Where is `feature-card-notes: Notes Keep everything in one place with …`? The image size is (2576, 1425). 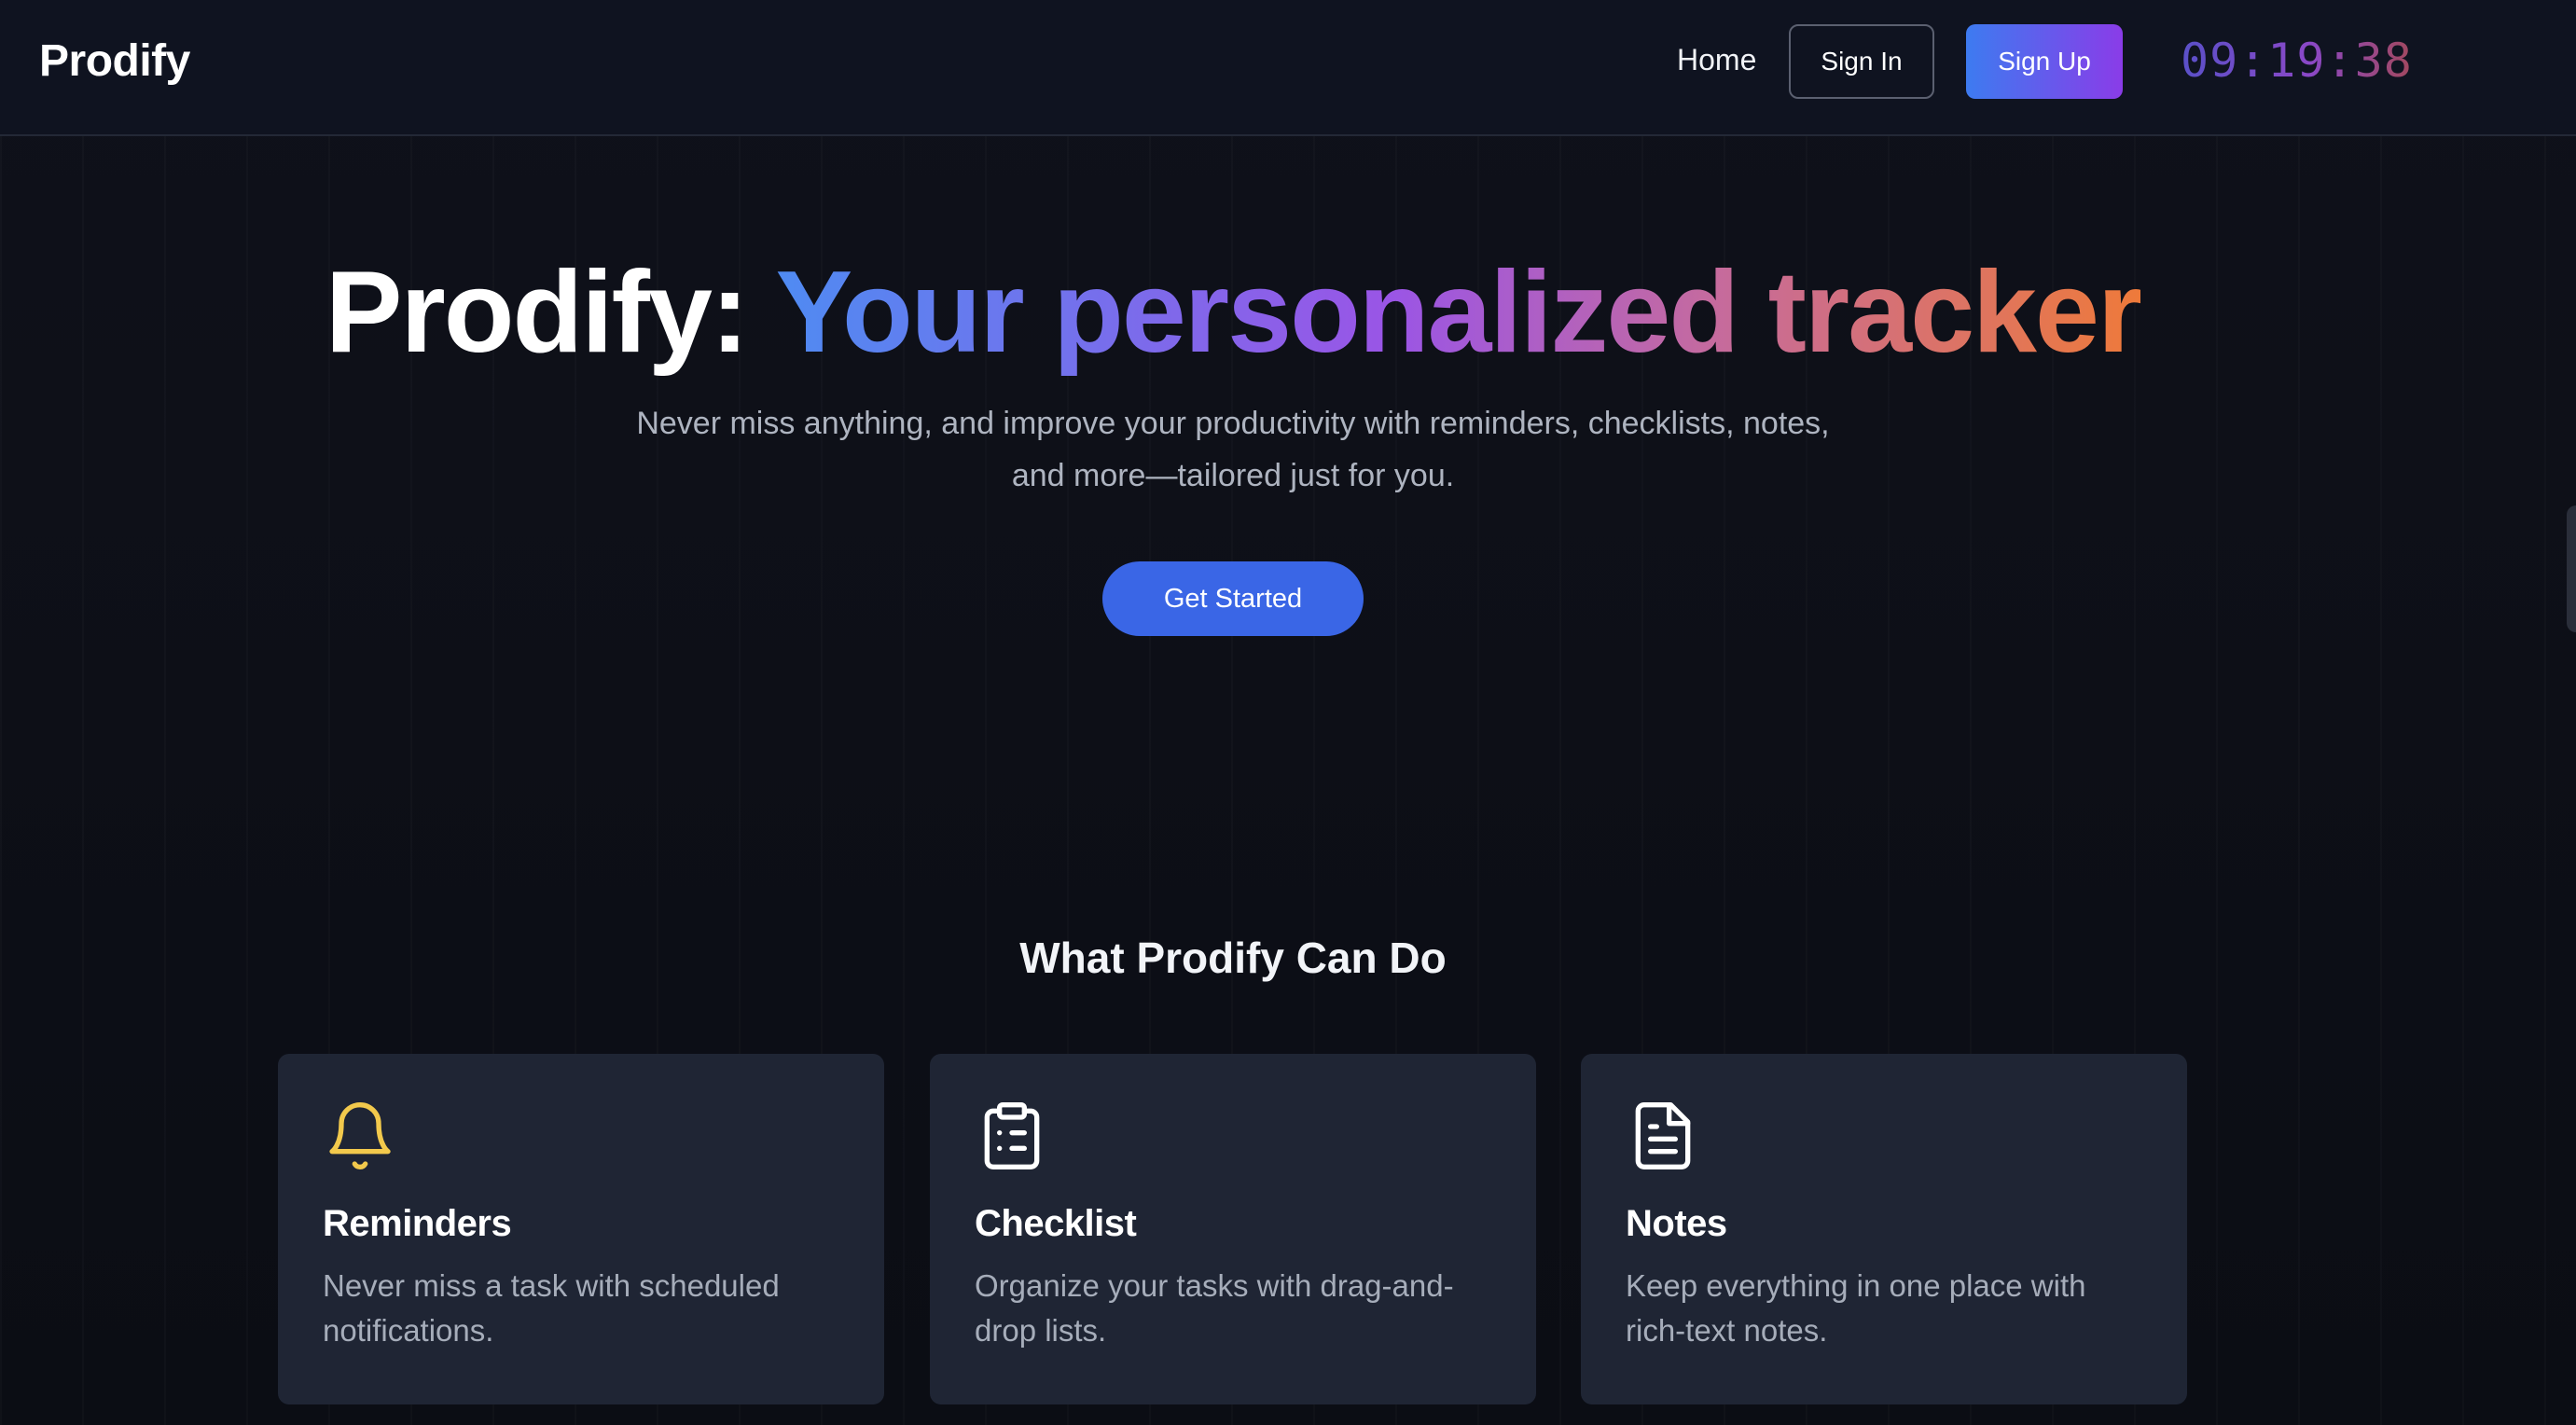
feature-card-notes: Notes Keep everything in one place with … is located at coordinates (1884, 1229).